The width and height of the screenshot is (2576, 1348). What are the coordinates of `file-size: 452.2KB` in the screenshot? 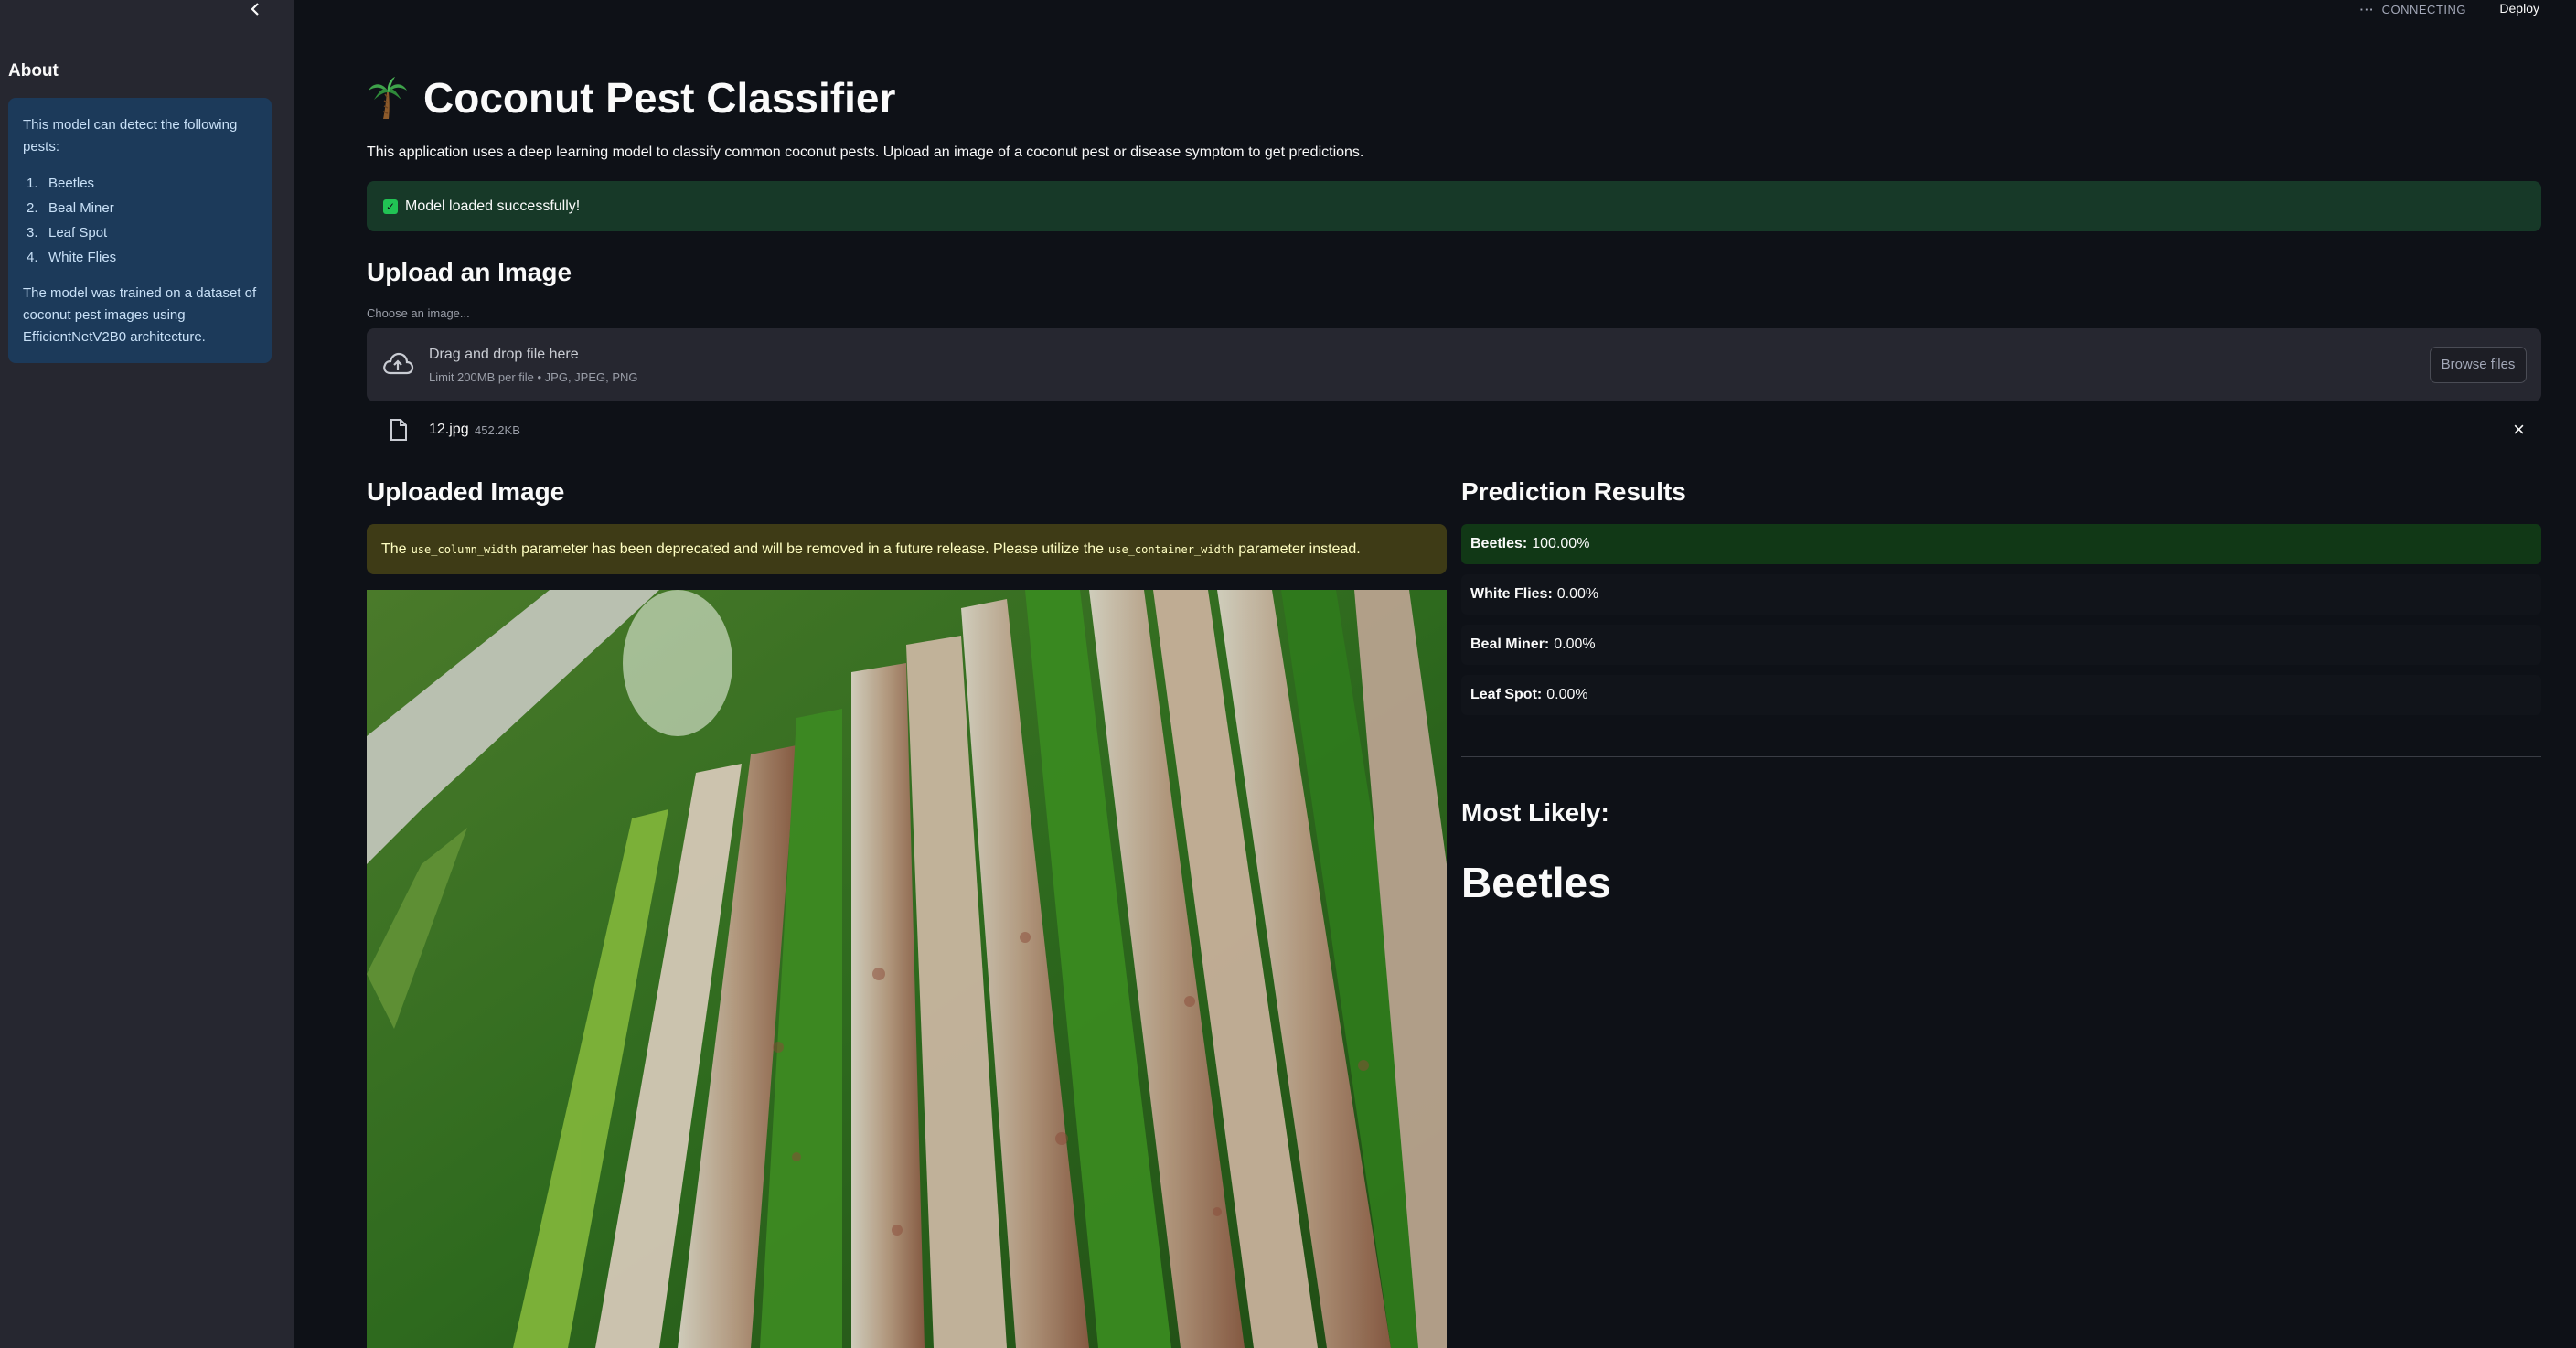 It's located at (497, 430).